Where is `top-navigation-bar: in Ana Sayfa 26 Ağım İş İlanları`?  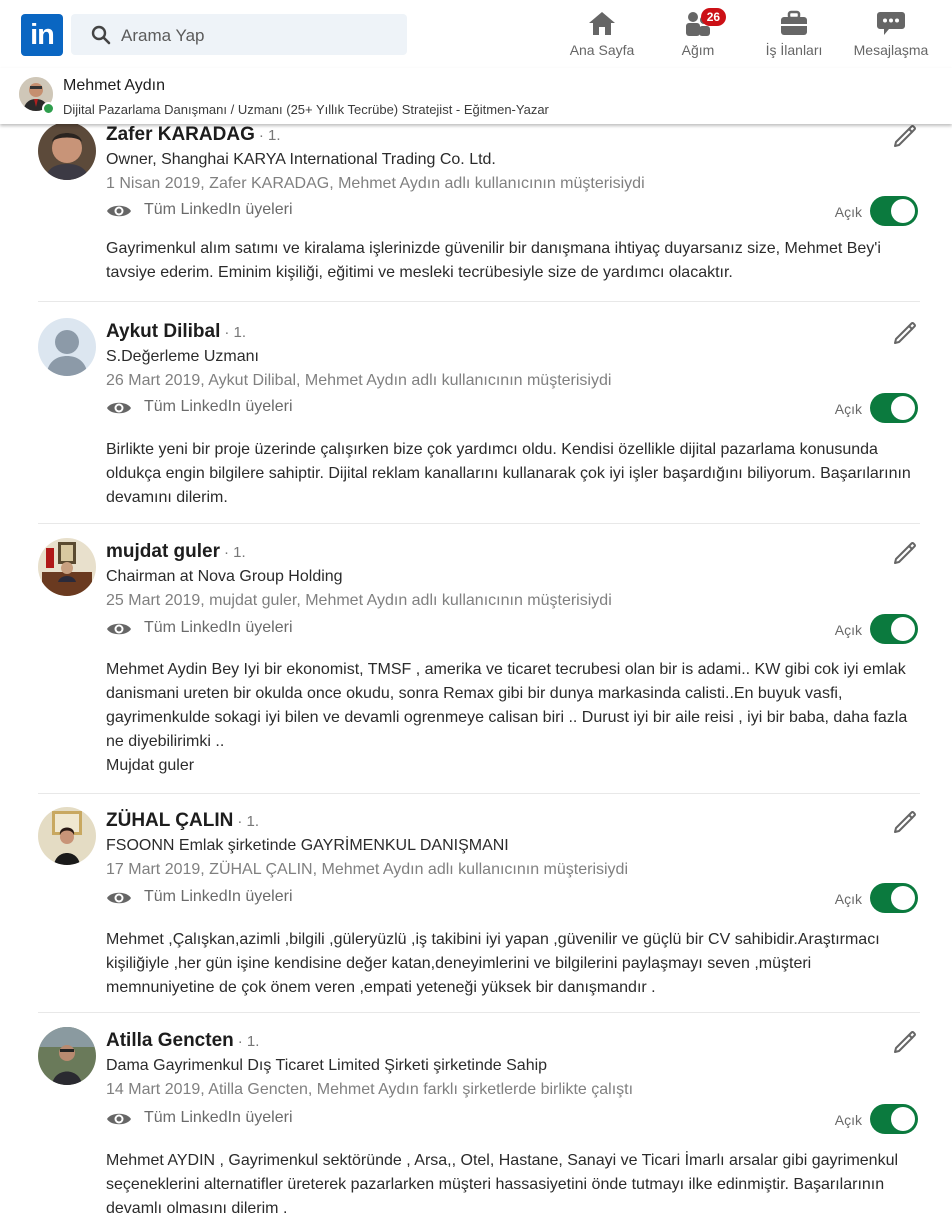 top-navigation-bar: in Ana Sayfa 26 Ağım İş İlanları is located at coordinates (476, 34).